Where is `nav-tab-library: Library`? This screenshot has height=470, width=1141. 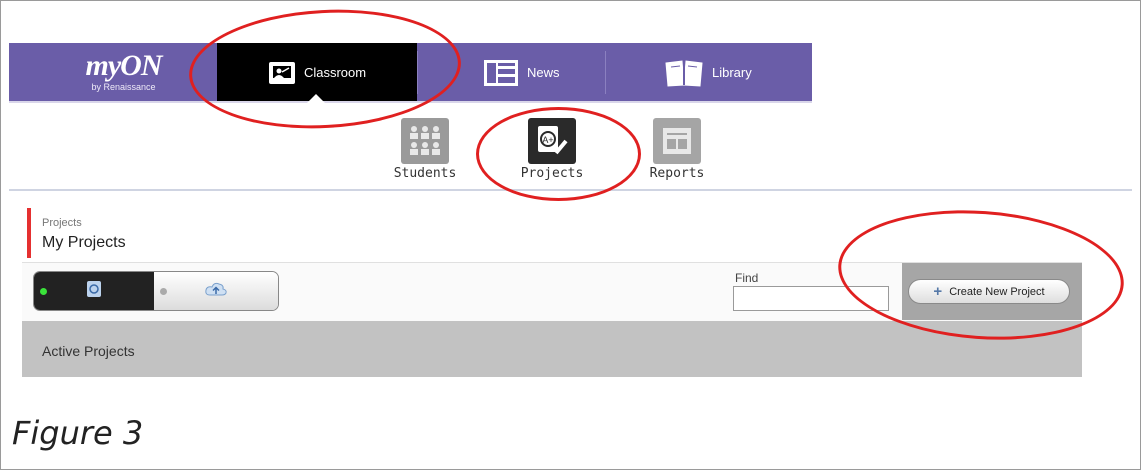
nav-tab-library: Library is located at coordinates (734, 72).